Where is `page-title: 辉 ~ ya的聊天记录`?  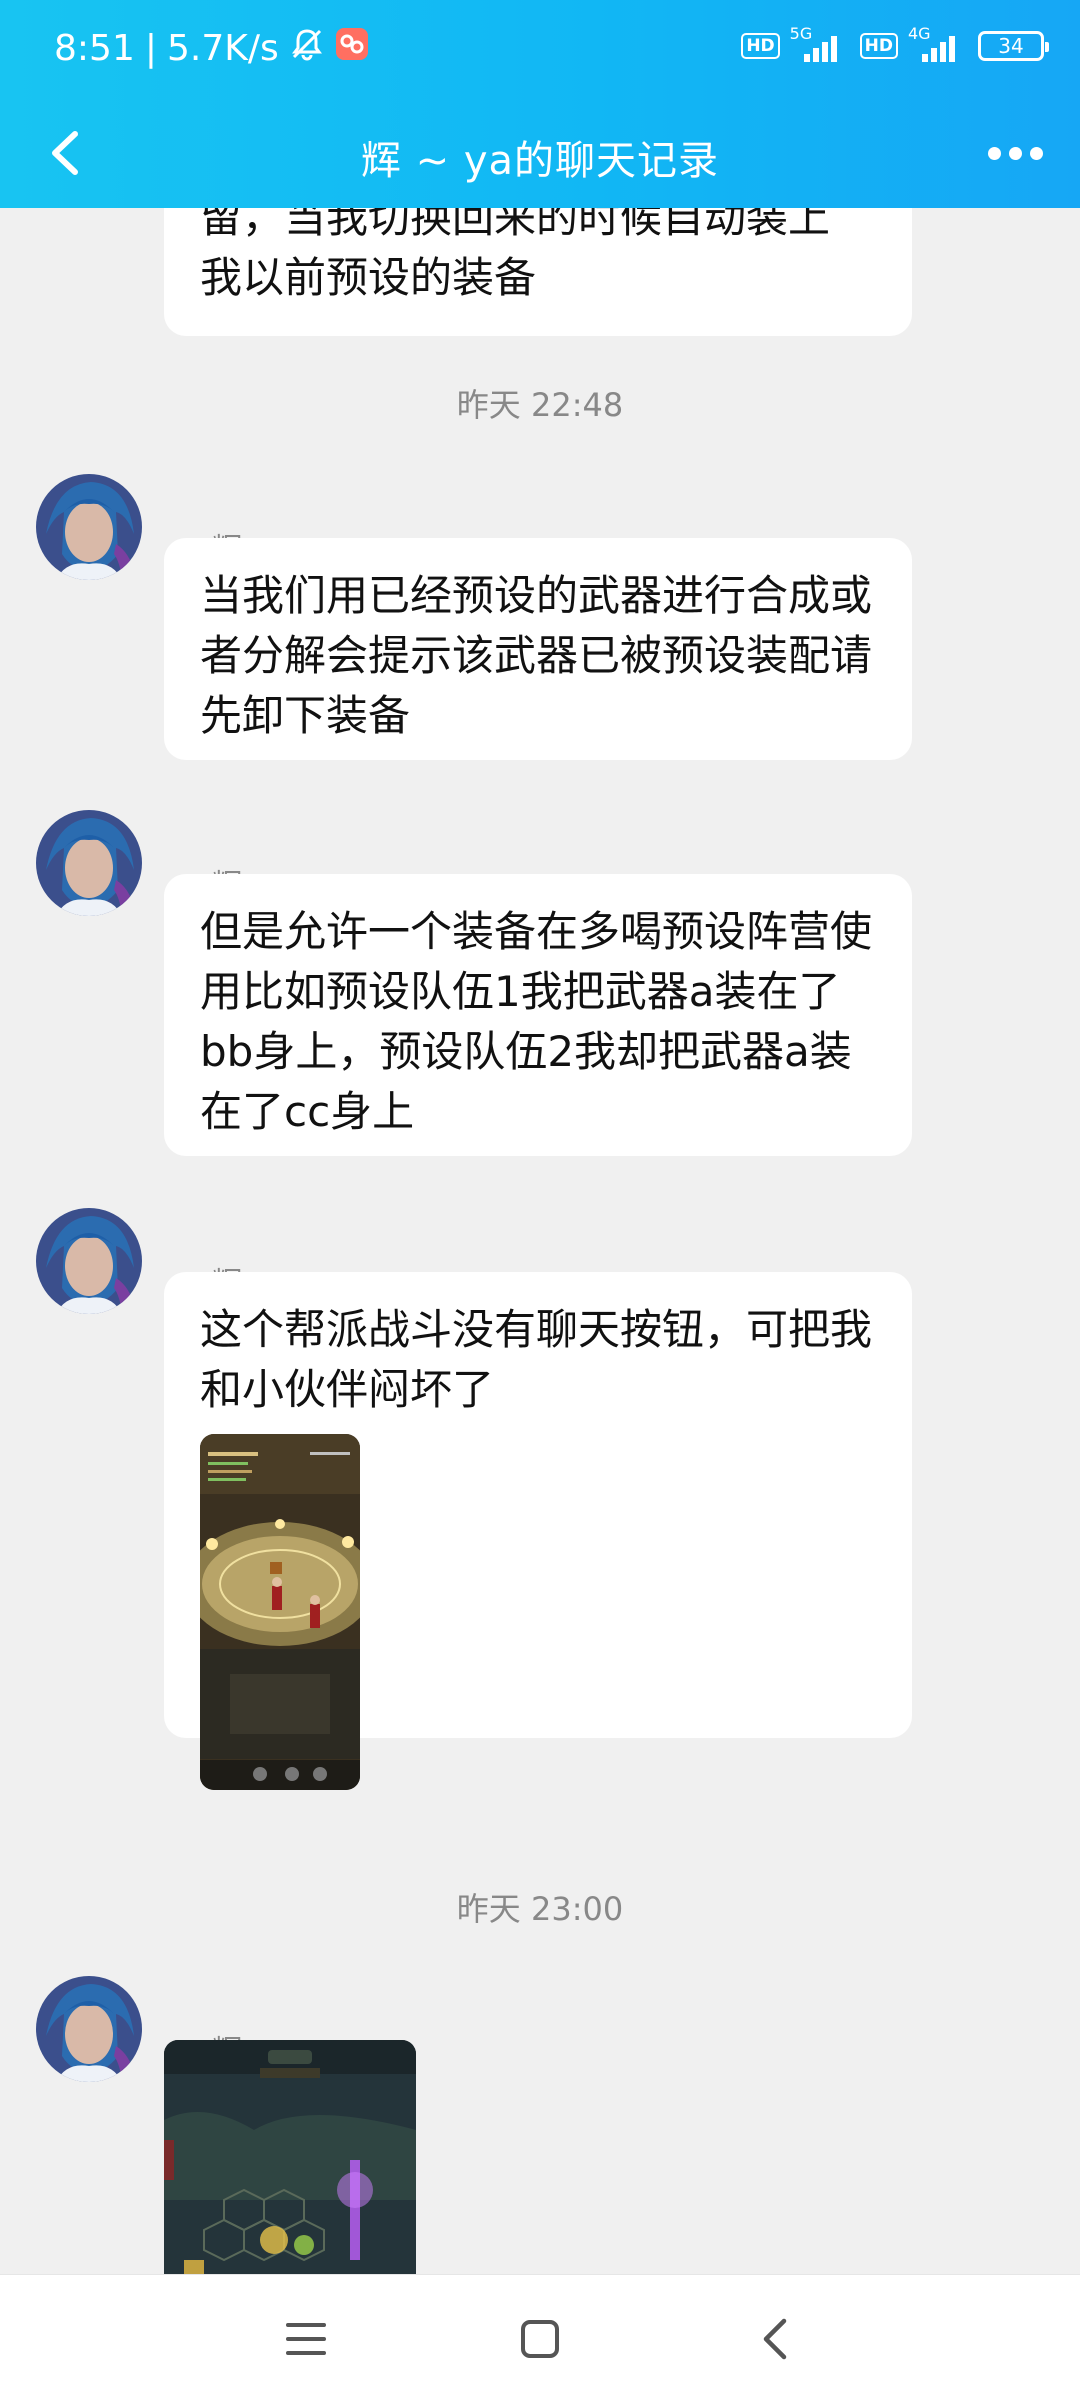
page-title: 辉 ~ ya的聊天记录 is located at coordinates (540, 161).